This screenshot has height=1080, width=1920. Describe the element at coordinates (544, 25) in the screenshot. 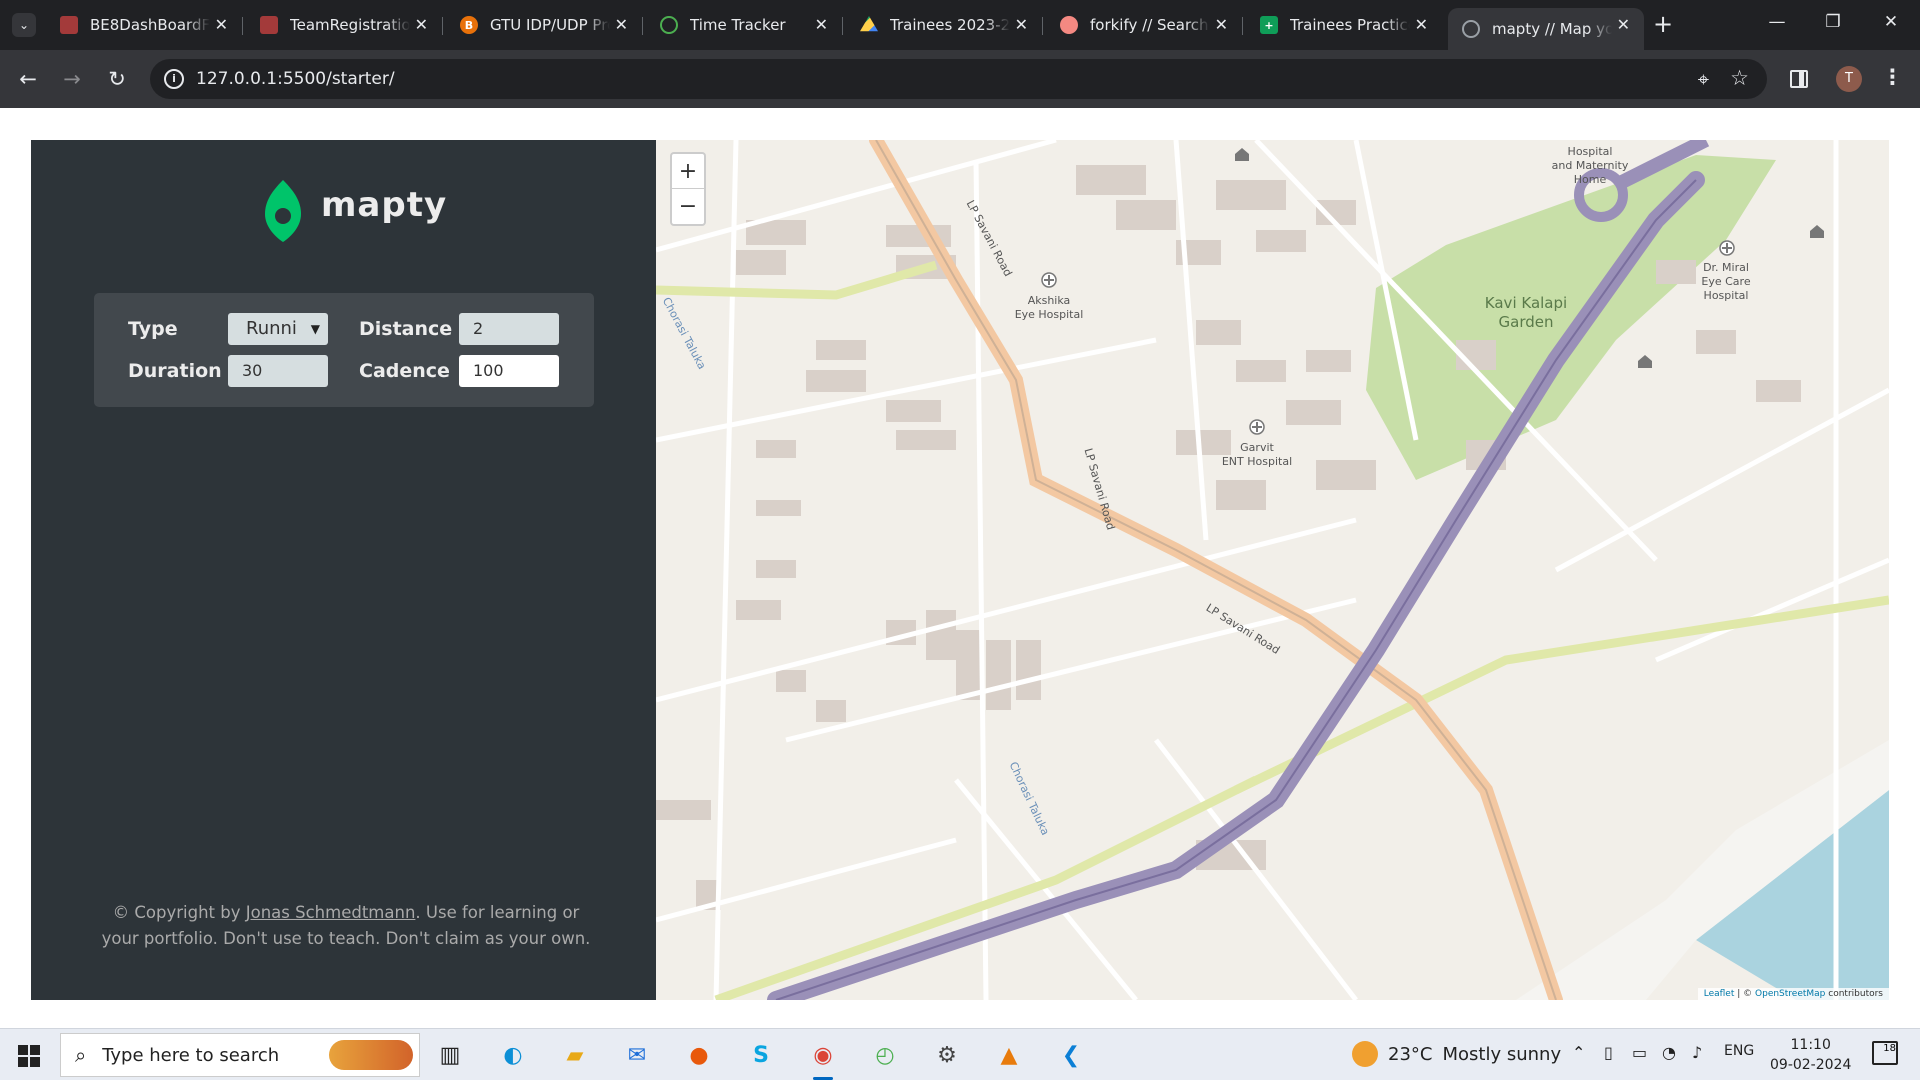

I see `tab-gtu-idp: B GTU IDP/UDP Pro ✕` at that location.